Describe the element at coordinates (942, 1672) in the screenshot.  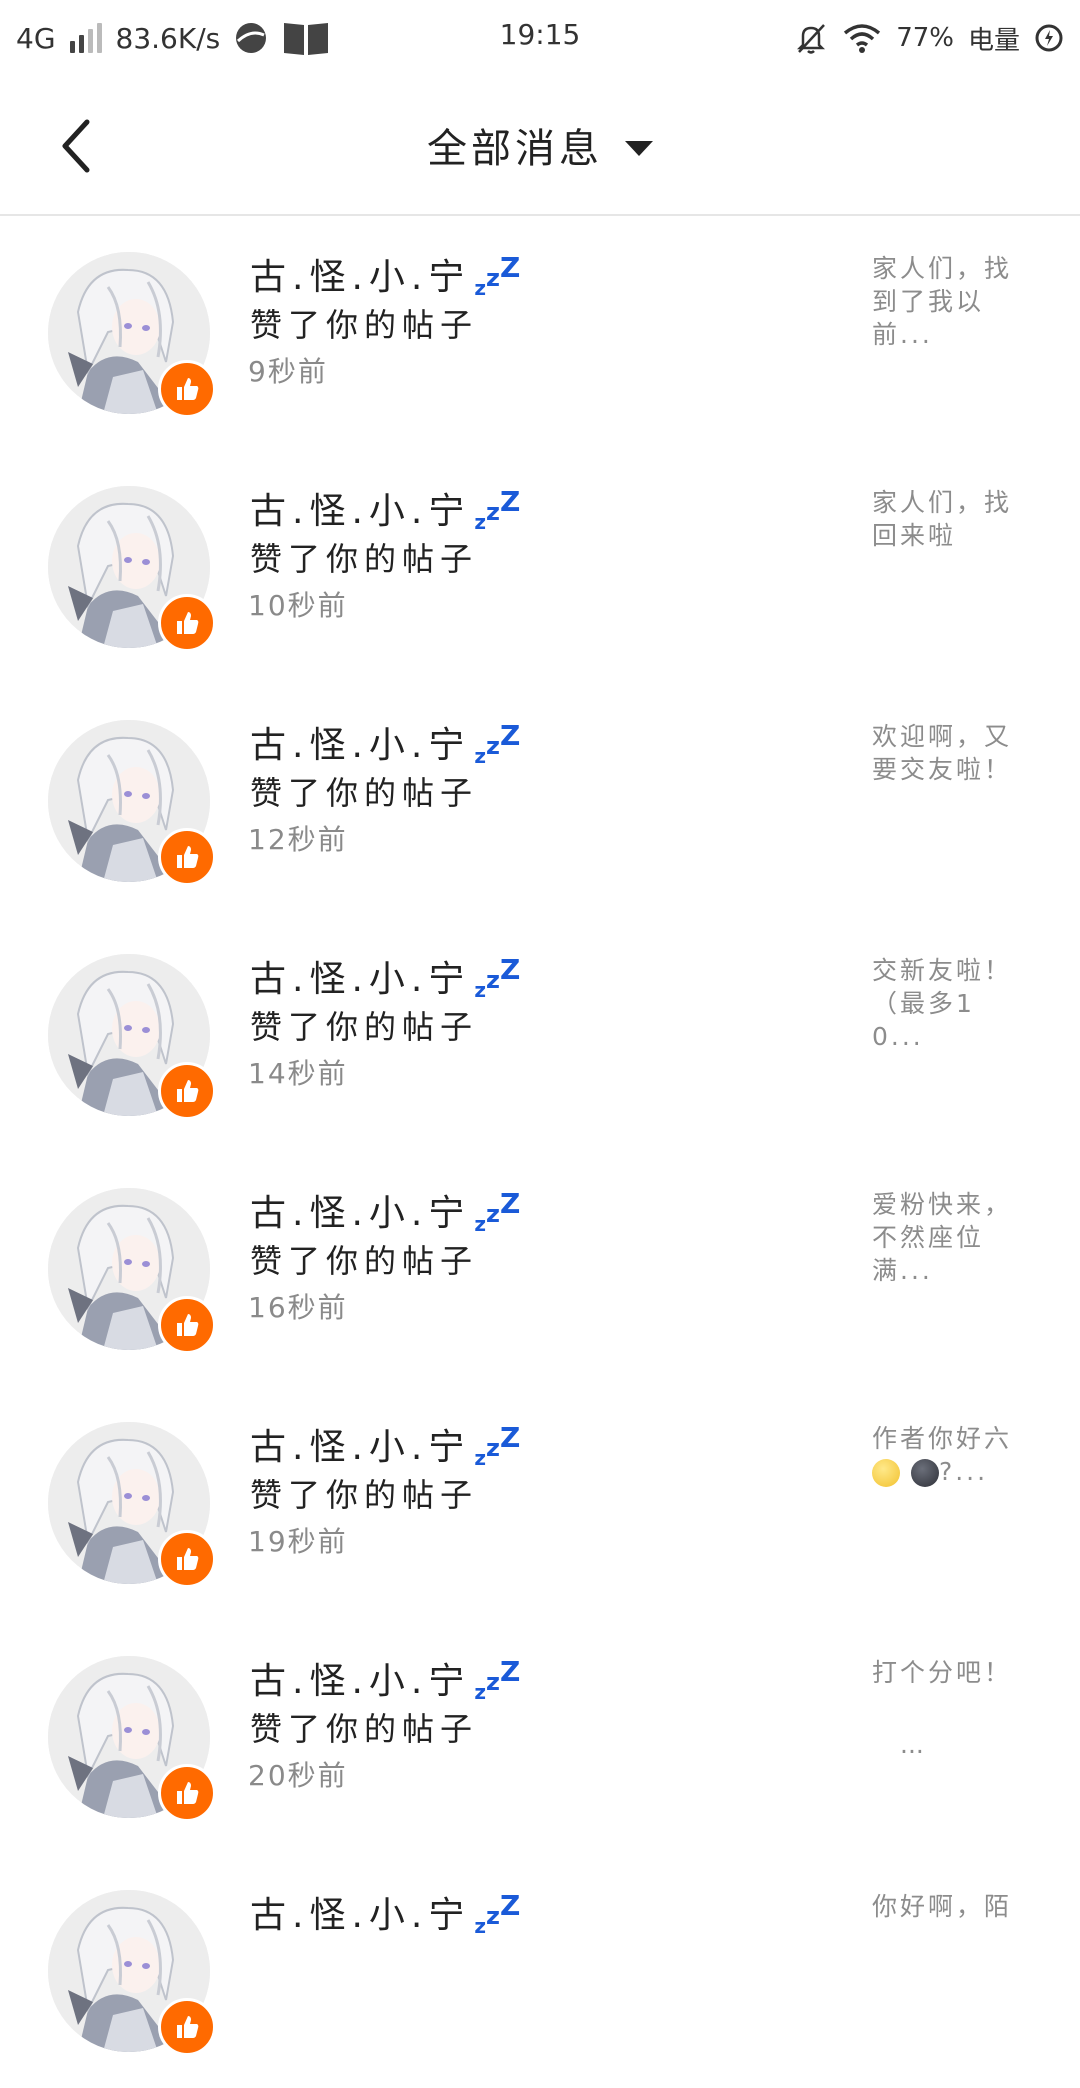
I see `post-preview-text: 打个分吧！` at that location.